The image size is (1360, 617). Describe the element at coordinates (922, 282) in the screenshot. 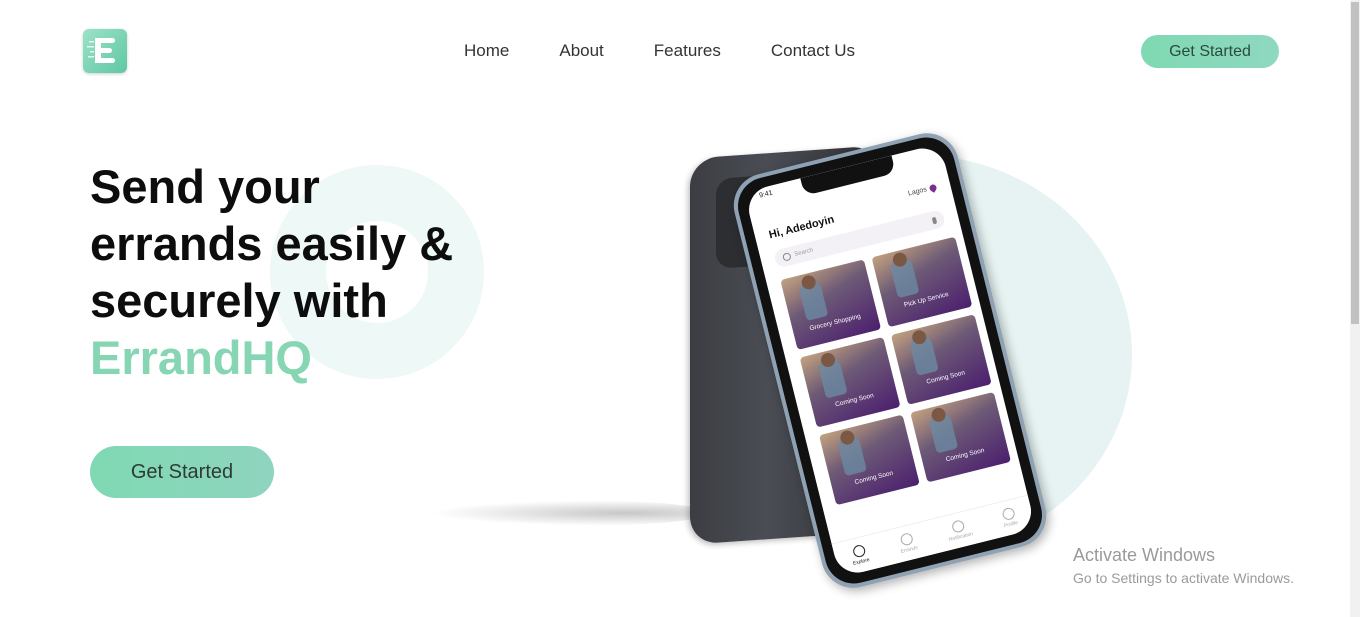

I see `service-tile: Pick Up Service` at that location.